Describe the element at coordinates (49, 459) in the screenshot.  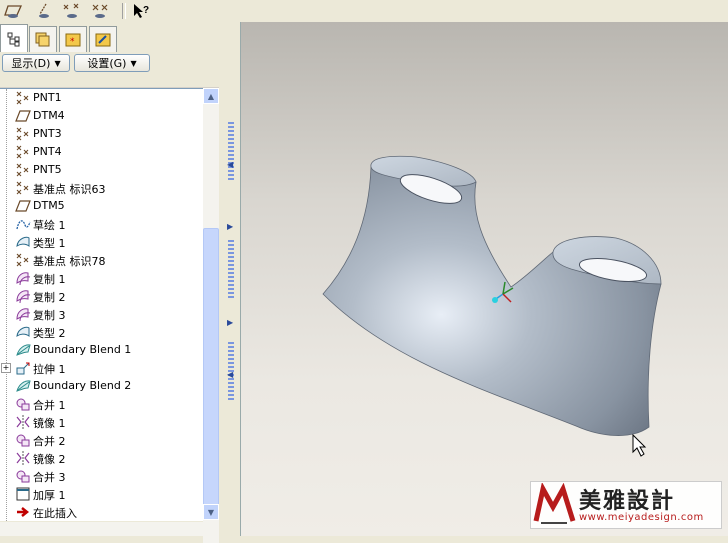
I see `tree-item-label: 镜像 2` at that location.